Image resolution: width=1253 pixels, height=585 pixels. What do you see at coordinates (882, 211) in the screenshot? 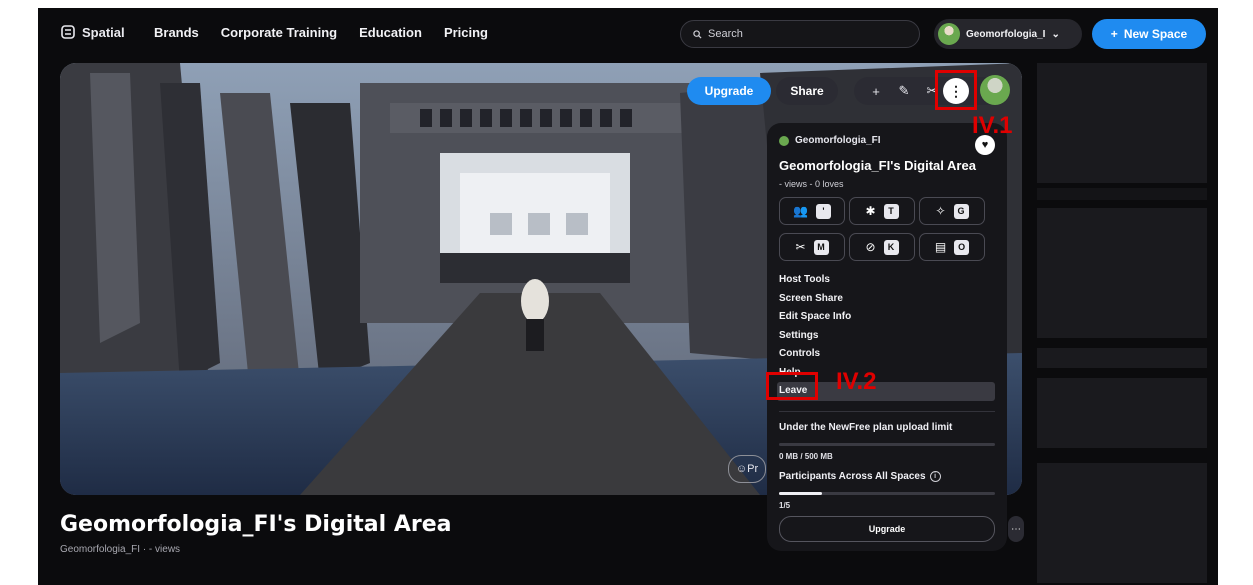
I see `emote-button: ✱ T` at bounding box center [882, 211].